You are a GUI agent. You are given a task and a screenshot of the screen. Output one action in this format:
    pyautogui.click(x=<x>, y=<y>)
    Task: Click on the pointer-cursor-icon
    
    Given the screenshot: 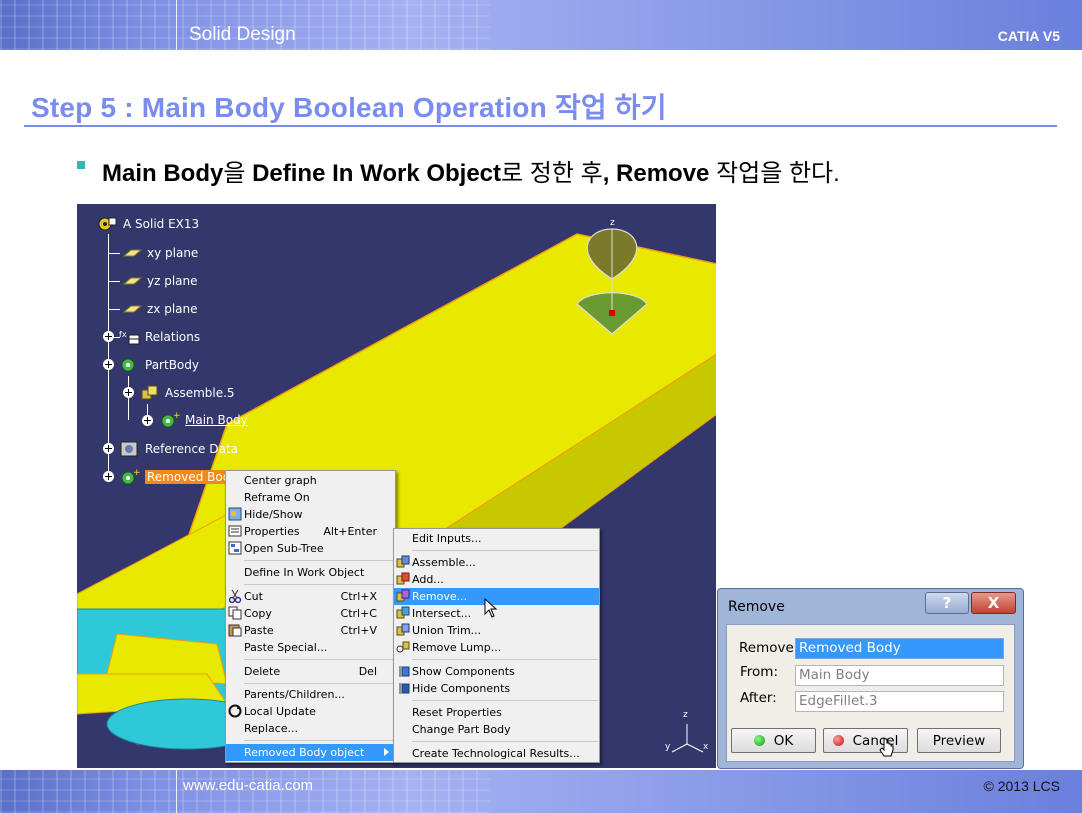 What is the action you would take?
    pyautogui.click(x=886, y=747)
    